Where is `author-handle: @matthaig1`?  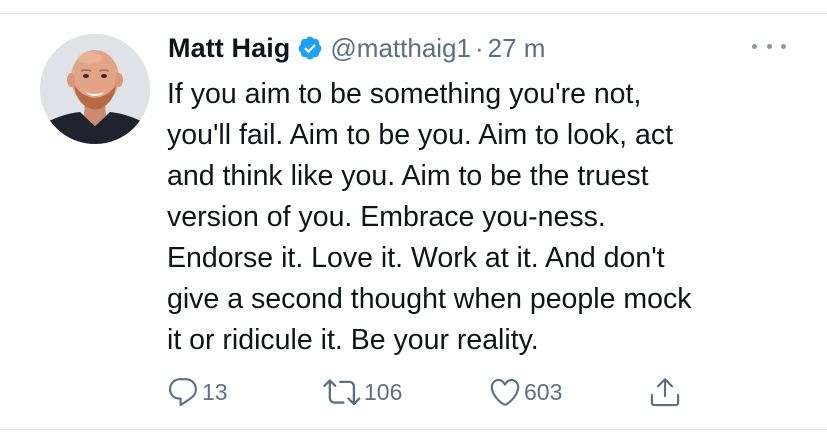
author-handle: @matthaig1 is located at coordinates (400, 48).